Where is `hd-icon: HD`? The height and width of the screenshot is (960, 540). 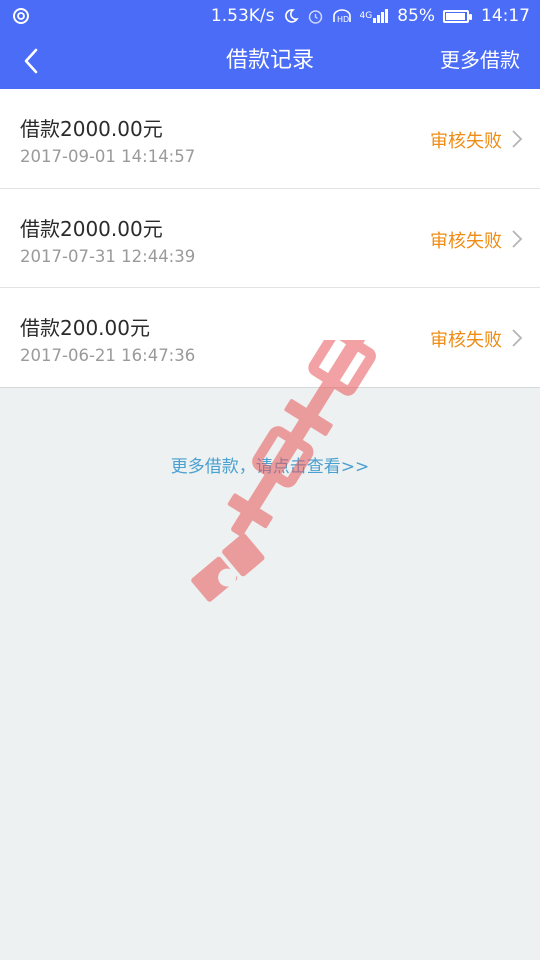 hd-icon: HD is located at coordinates (342, 16).